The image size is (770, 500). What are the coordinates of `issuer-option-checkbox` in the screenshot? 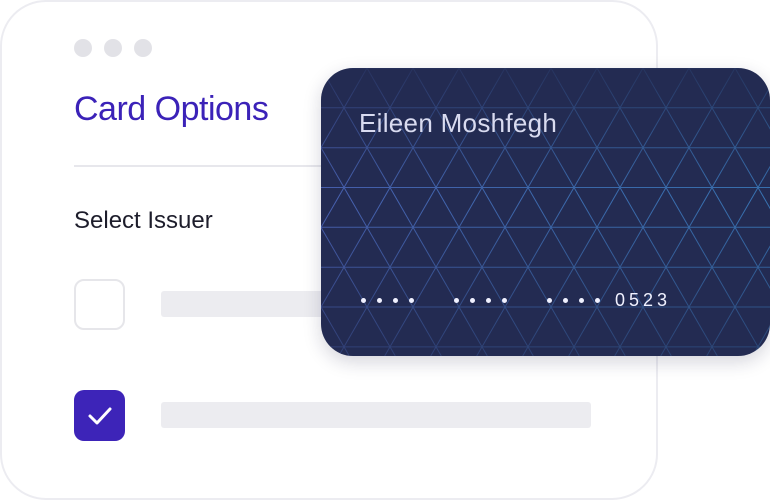 It's located at (99, 304).